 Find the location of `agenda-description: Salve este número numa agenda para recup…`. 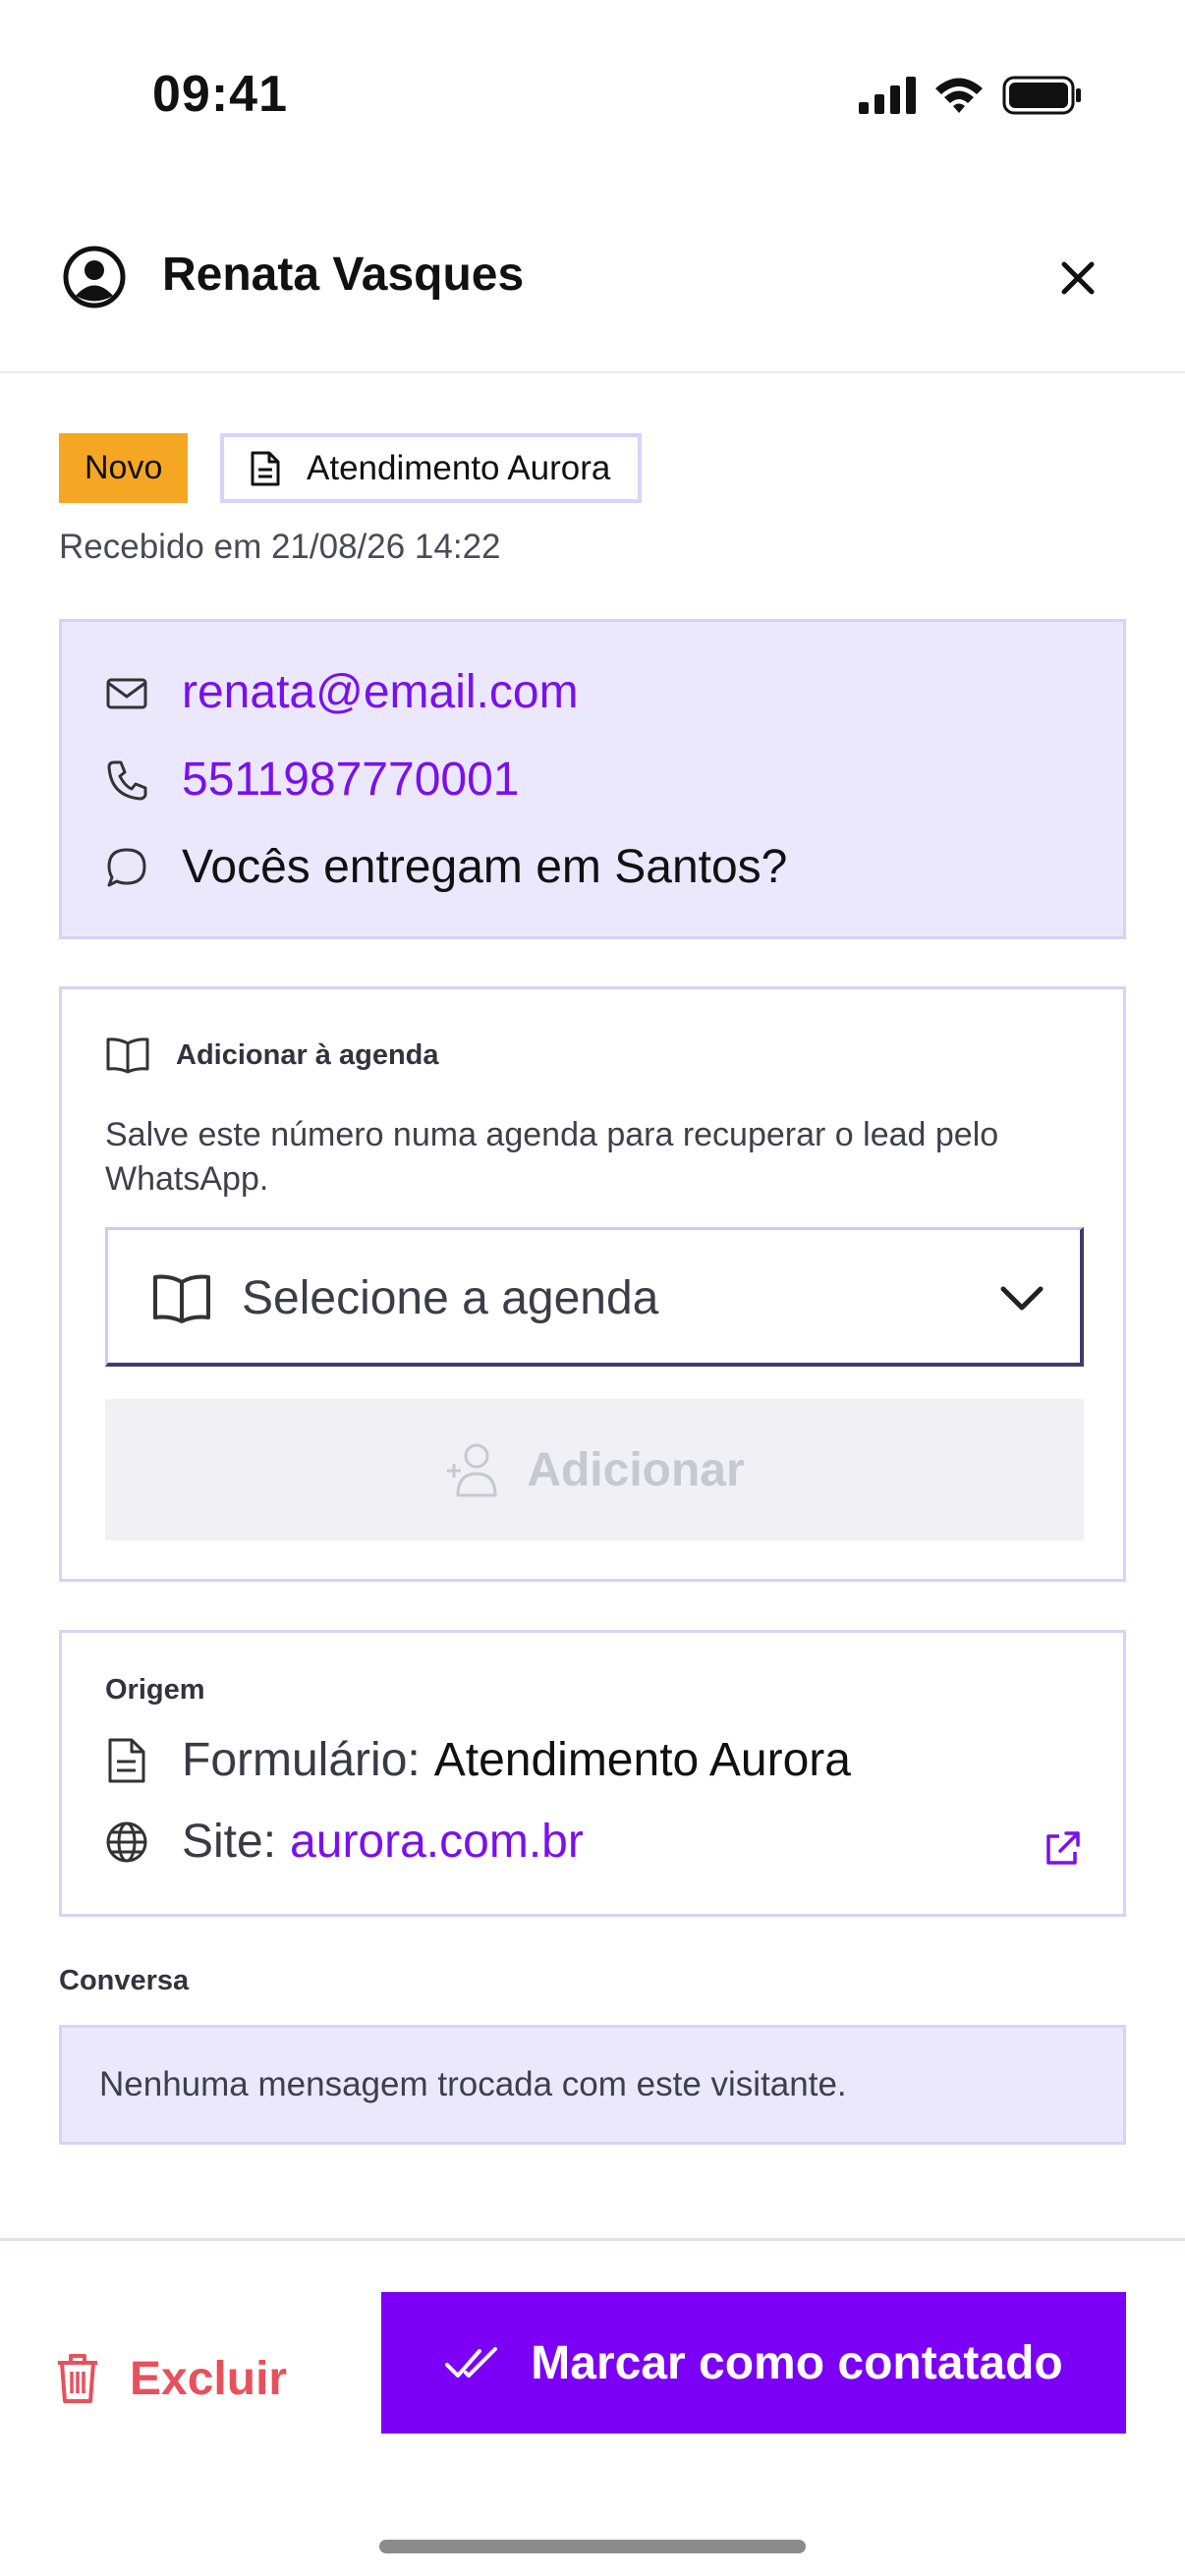

agenda-description: Salve este número numa agenda para recup… is located at coordinates (552, 1157).